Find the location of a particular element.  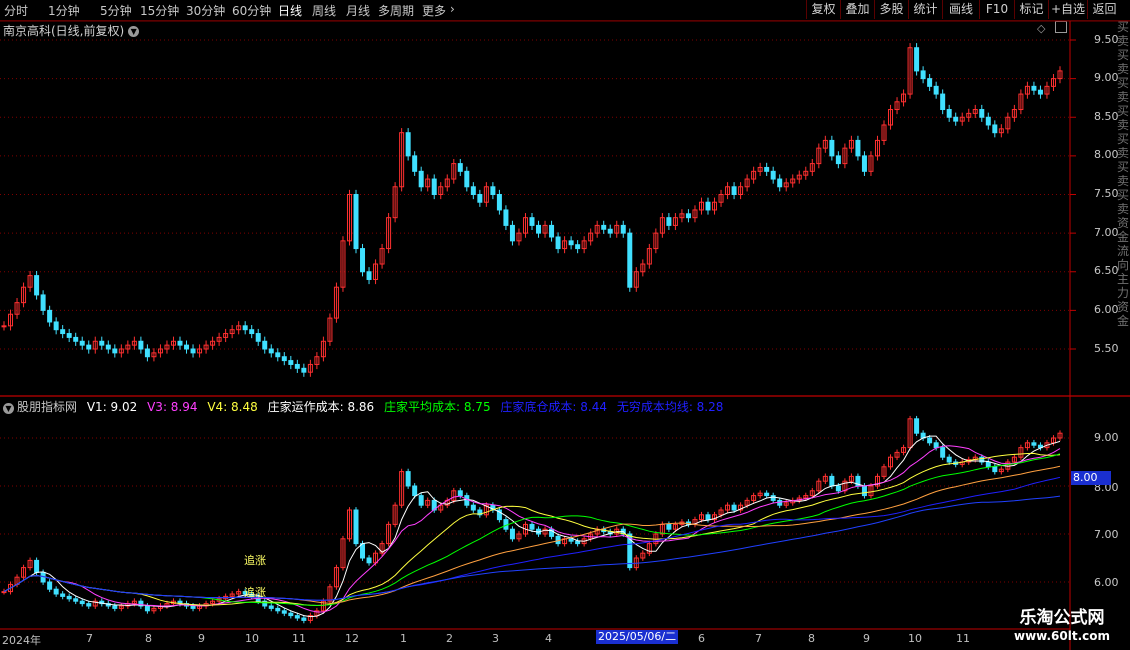

price-tick: 6.00 is located at coordinates (1106, 309).